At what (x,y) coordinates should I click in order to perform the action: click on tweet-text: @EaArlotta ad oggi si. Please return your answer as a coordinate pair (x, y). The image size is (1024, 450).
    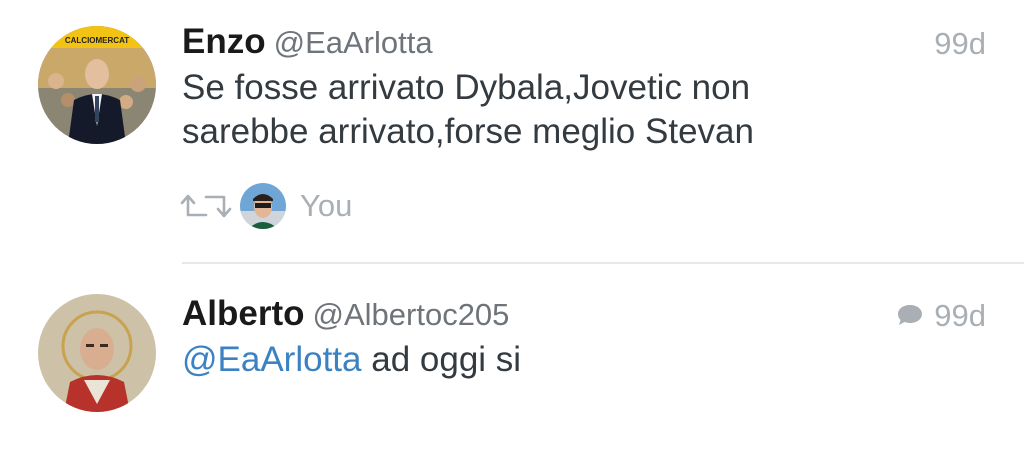
    Looking at the image, I should click on (532, 360).